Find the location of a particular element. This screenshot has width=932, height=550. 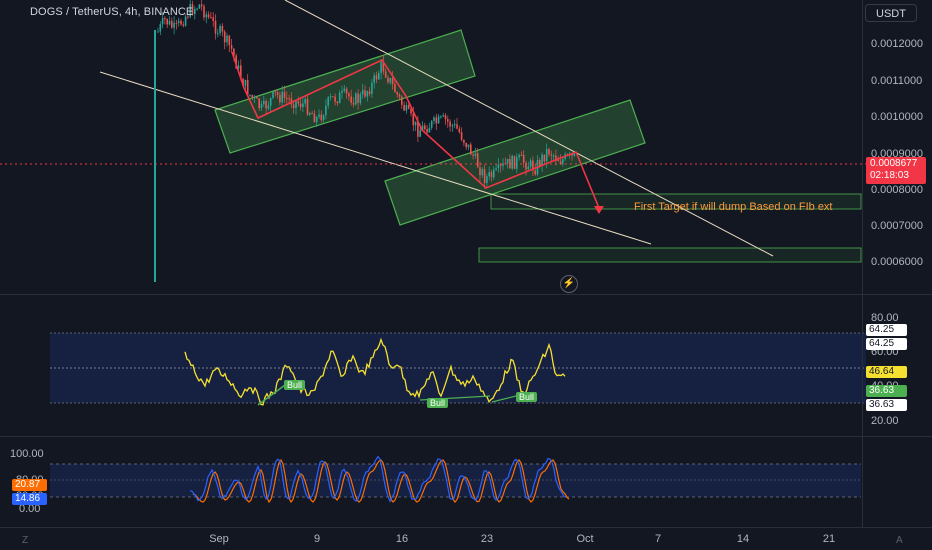

time-tick: 7 is located at coordinates (658, 539).